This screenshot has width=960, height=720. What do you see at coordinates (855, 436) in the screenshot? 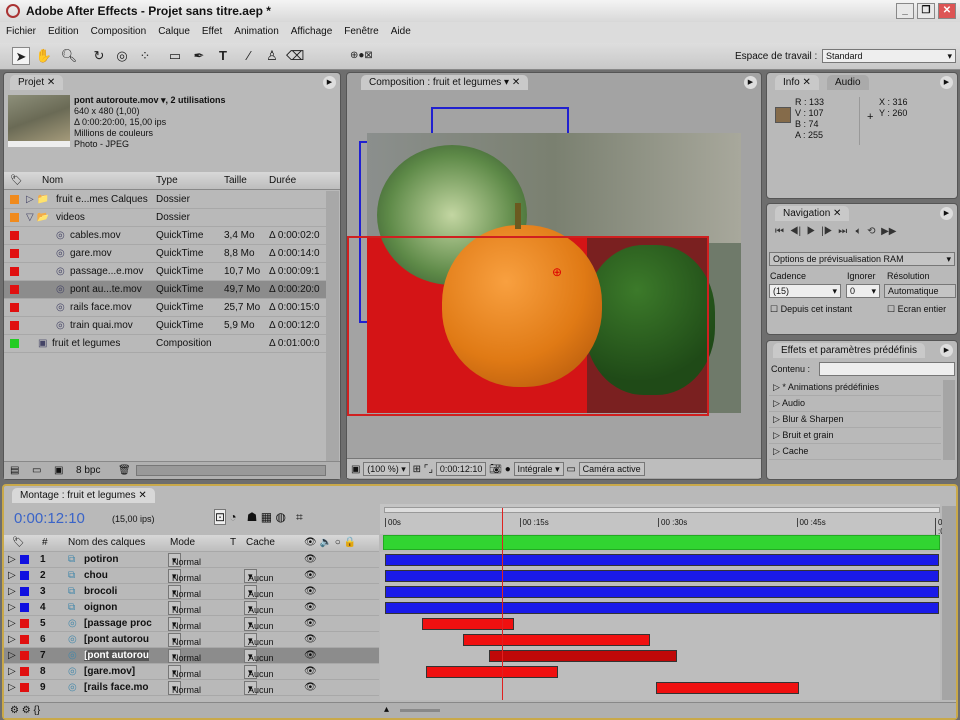
I see `effects-category: ▷ Bruit et grain` at bounding box center [855, 436].